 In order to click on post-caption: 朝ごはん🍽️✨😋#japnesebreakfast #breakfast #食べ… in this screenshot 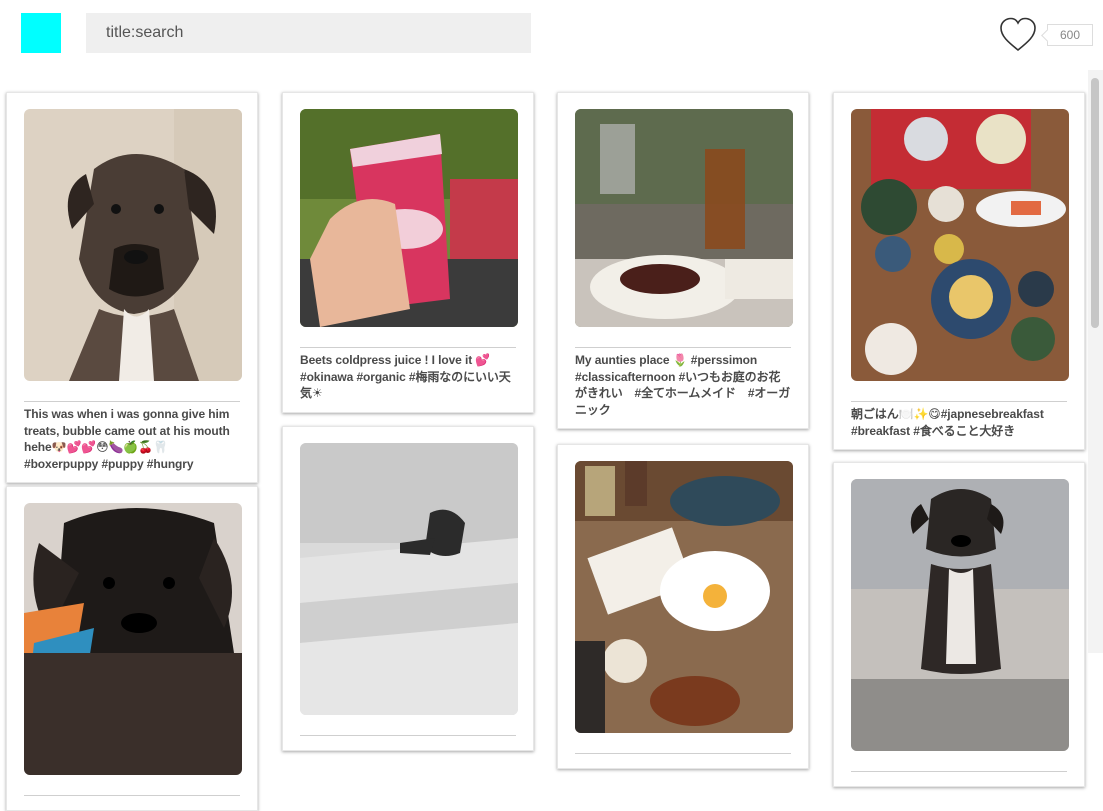, I will do `click(947, 422)`.